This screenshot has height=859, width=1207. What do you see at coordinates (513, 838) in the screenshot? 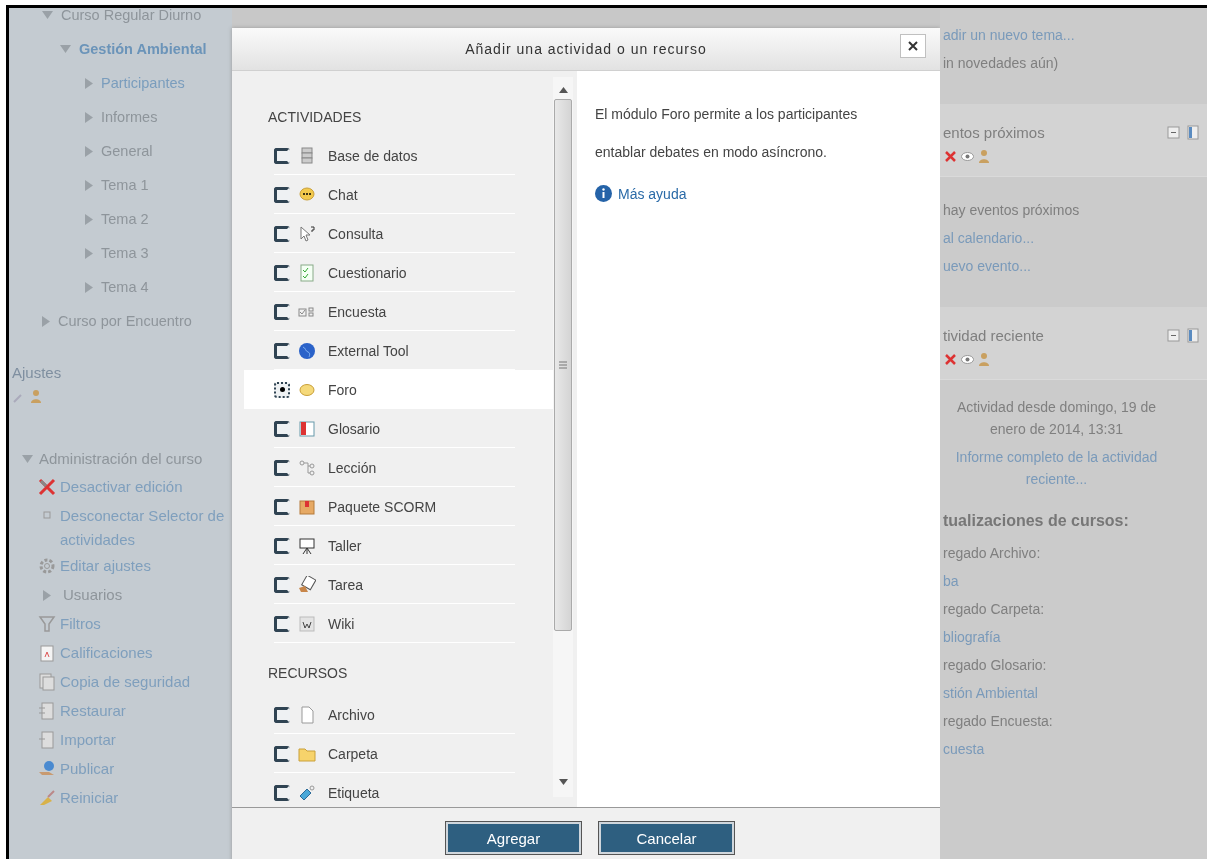
I see `dialog-button: Agregar` at bounding box center [513, 838].